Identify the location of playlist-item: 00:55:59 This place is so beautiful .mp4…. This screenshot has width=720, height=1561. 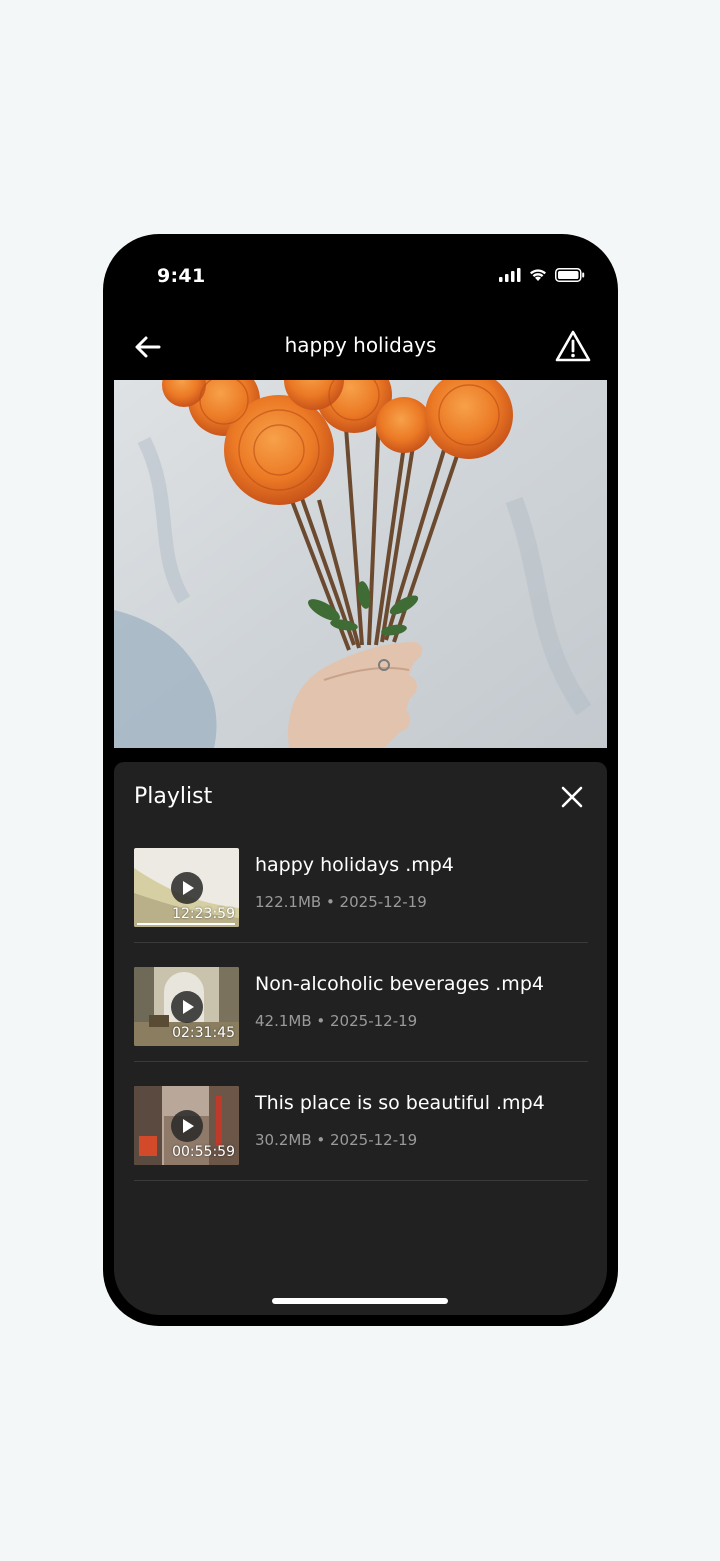
(361, 1121).